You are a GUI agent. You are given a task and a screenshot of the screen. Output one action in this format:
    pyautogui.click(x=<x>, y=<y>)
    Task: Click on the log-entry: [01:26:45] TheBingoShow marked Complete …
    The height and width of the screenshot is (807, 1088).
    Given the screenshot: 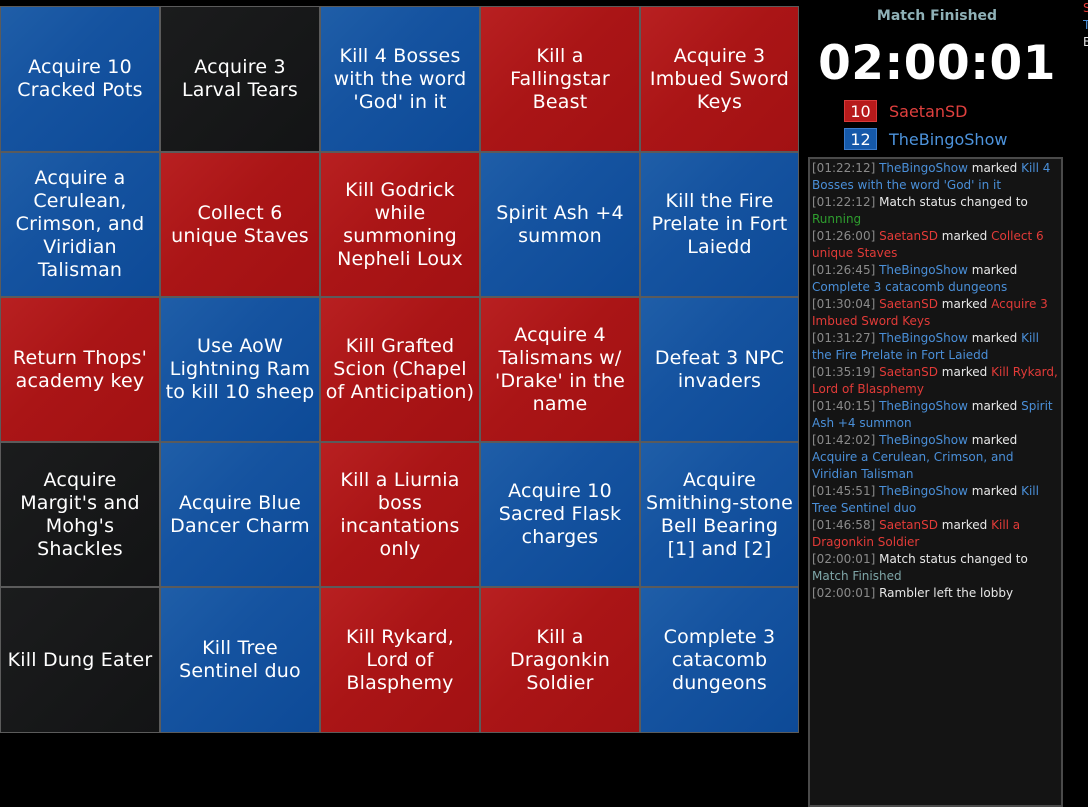 What is the action you would take?
    pyautogui.click(x=935, y=279)
    